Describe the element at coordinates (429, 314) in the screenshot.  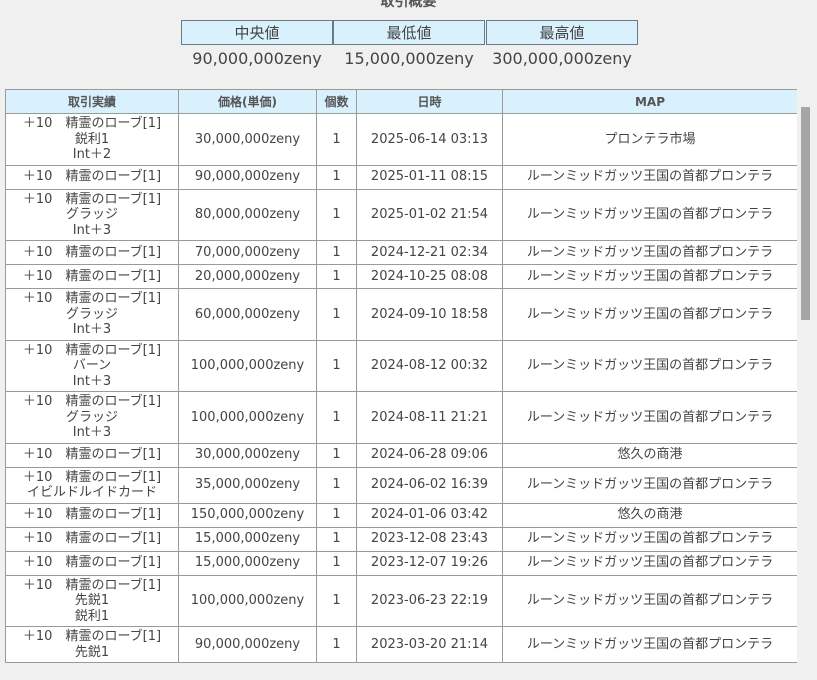
I see `cell-datetime: 2024-09-10 18:58` at that location.